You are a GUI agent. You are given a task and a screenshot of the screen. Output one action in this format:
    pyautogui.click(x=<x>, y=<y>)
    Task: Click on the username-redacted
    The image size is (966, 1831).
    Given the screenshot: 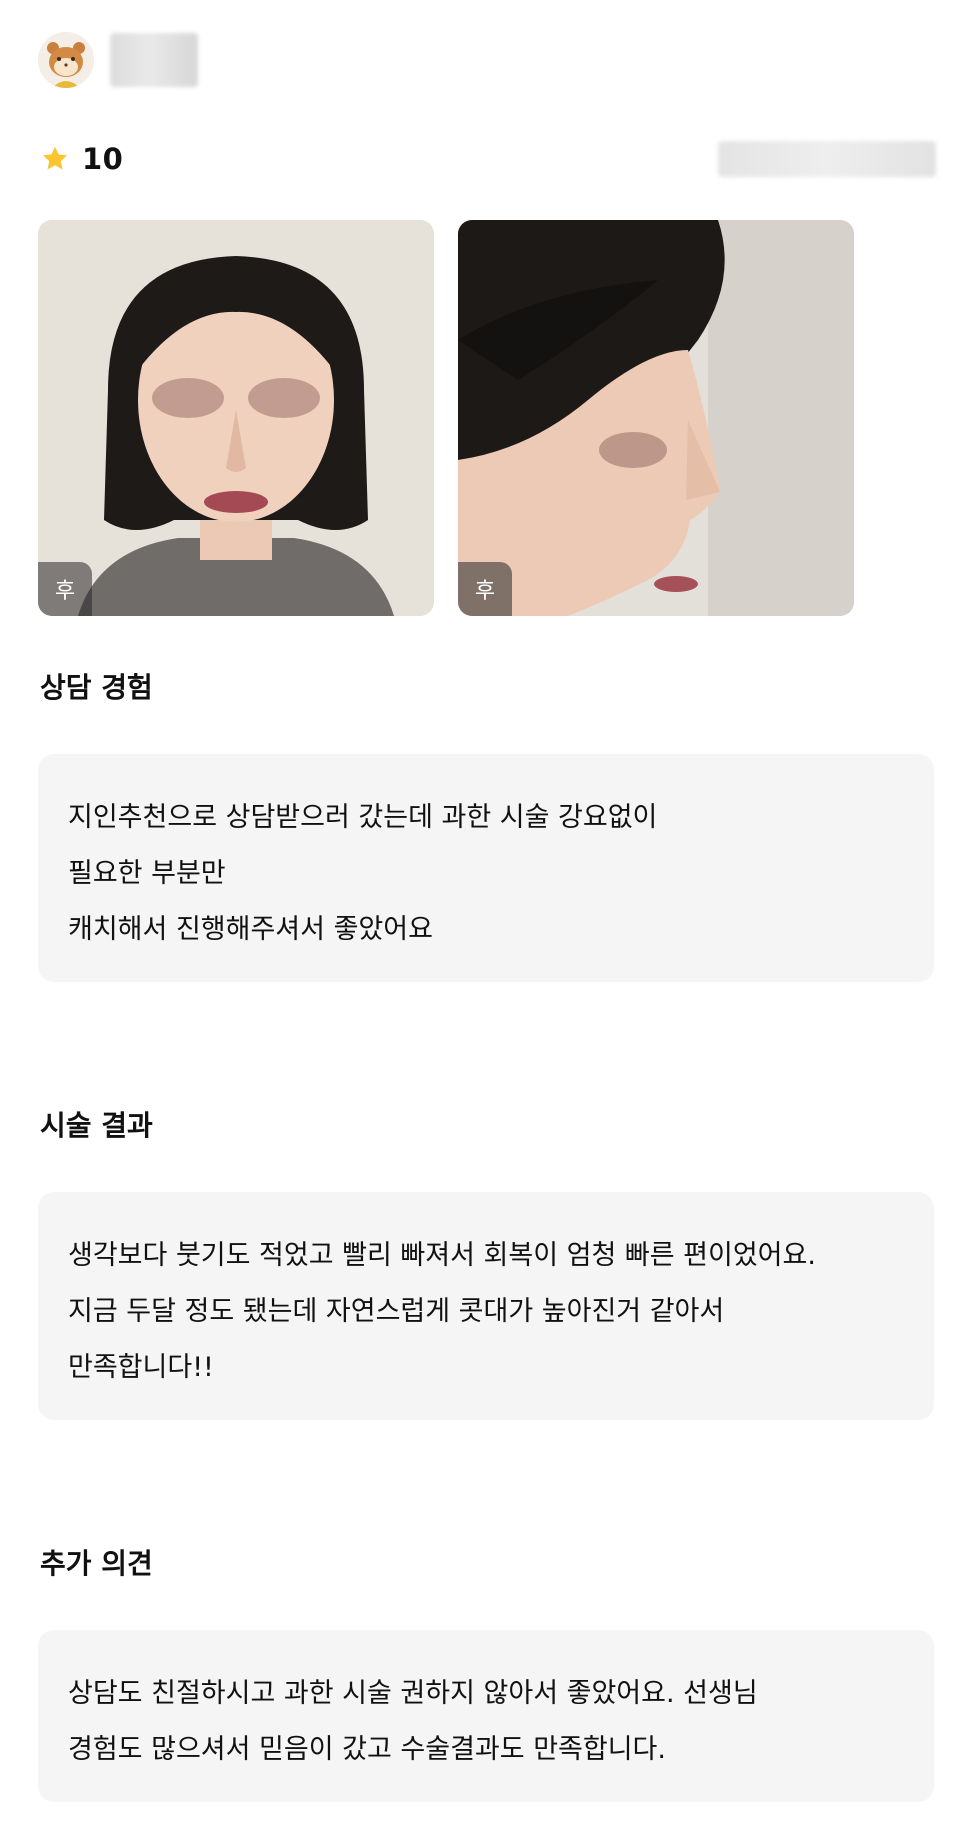 What is the action you would take?
    pyautogui.click(x=154, y=60)
    